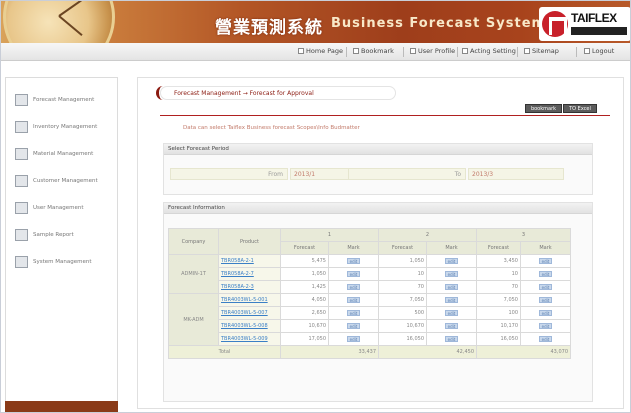 This screenshot has height=413, width=631. Describe the element at coordinates (329, 235) in the screenshot. I see `month-header: 1` at that location.